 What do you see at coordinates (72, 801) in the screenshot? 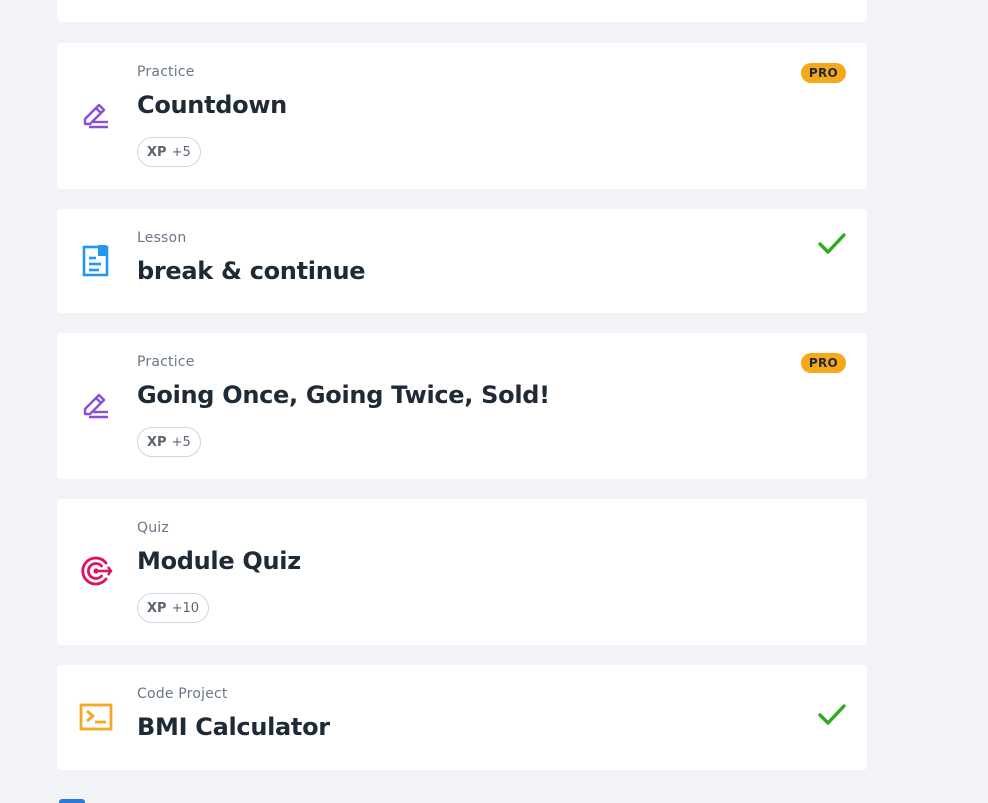
I see `next-item-icon` at bounding box center [72, 801].